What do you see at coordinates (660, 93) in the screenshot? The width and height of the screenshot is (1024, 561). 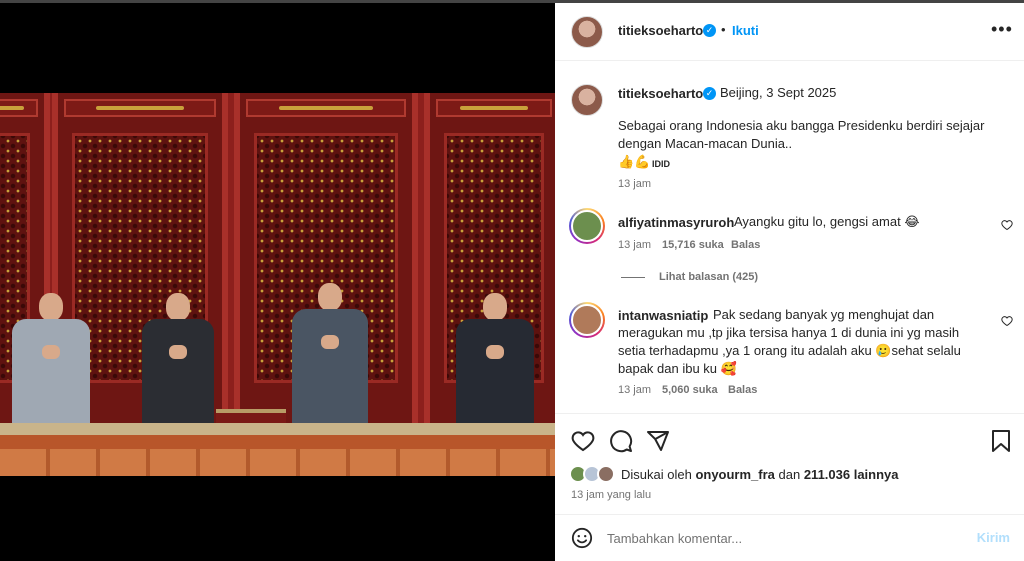 I see `caption-author-username: titieksoeharto` at bounding box center [660, 93].